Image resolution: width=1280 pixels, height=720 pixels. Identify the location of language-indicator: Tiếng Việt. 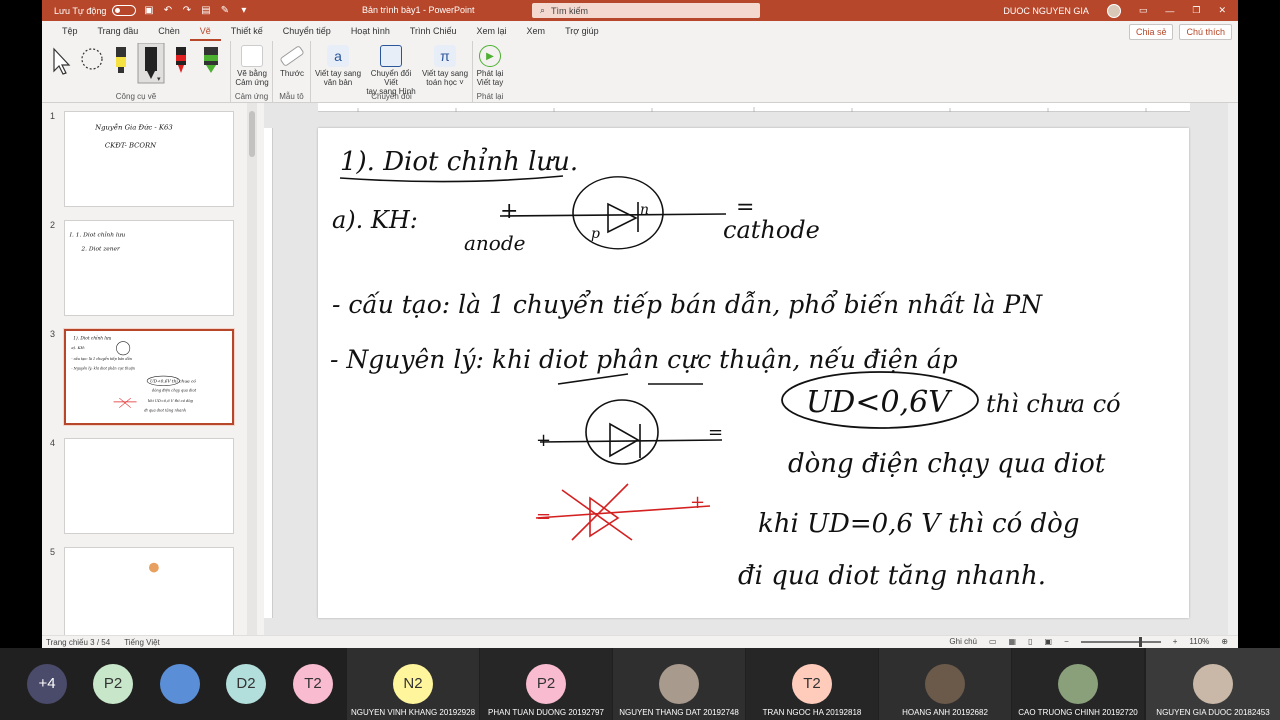
(142, 642).